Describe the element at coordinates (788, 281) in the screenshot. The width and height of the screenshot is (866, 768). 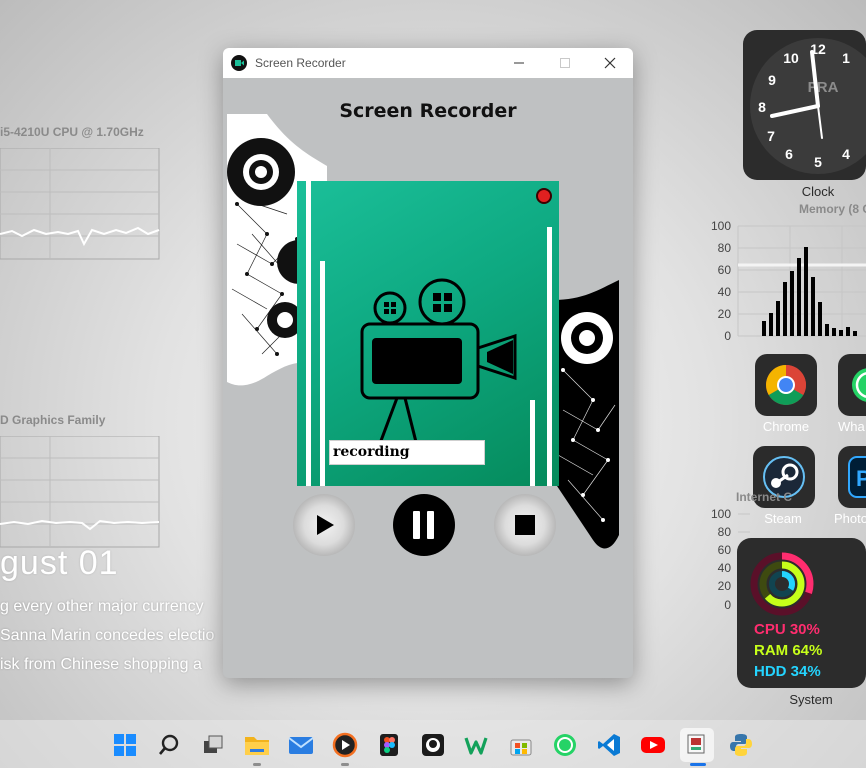
I see `memory-usage-chart: 100 80 60 40 20 0` at that location.